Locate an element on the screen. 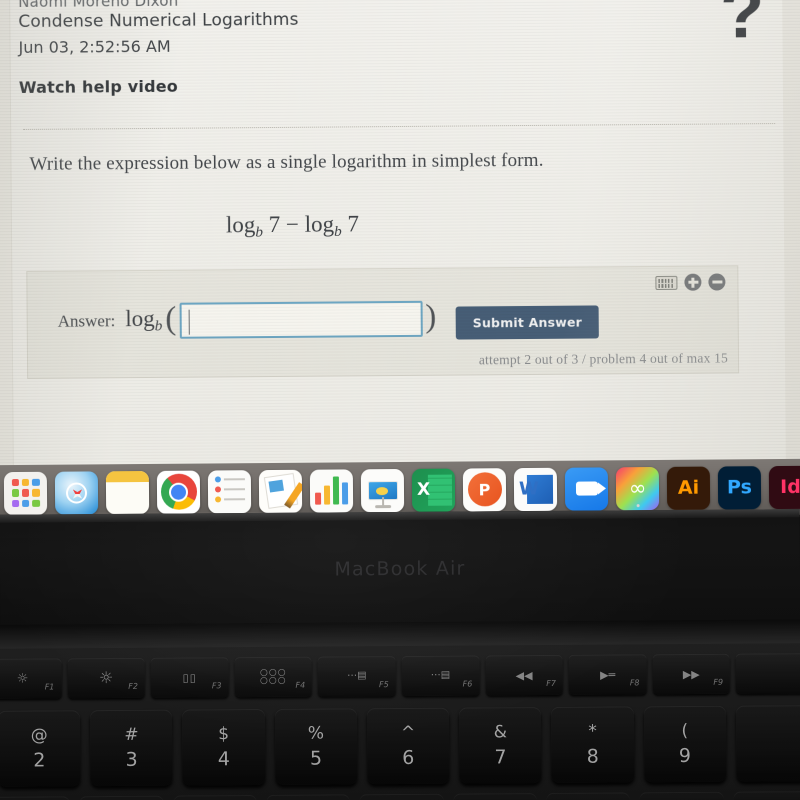 The image size is (800, 800). mission-control-key: ▯▯ F3 is located at coordinates (189, 677).